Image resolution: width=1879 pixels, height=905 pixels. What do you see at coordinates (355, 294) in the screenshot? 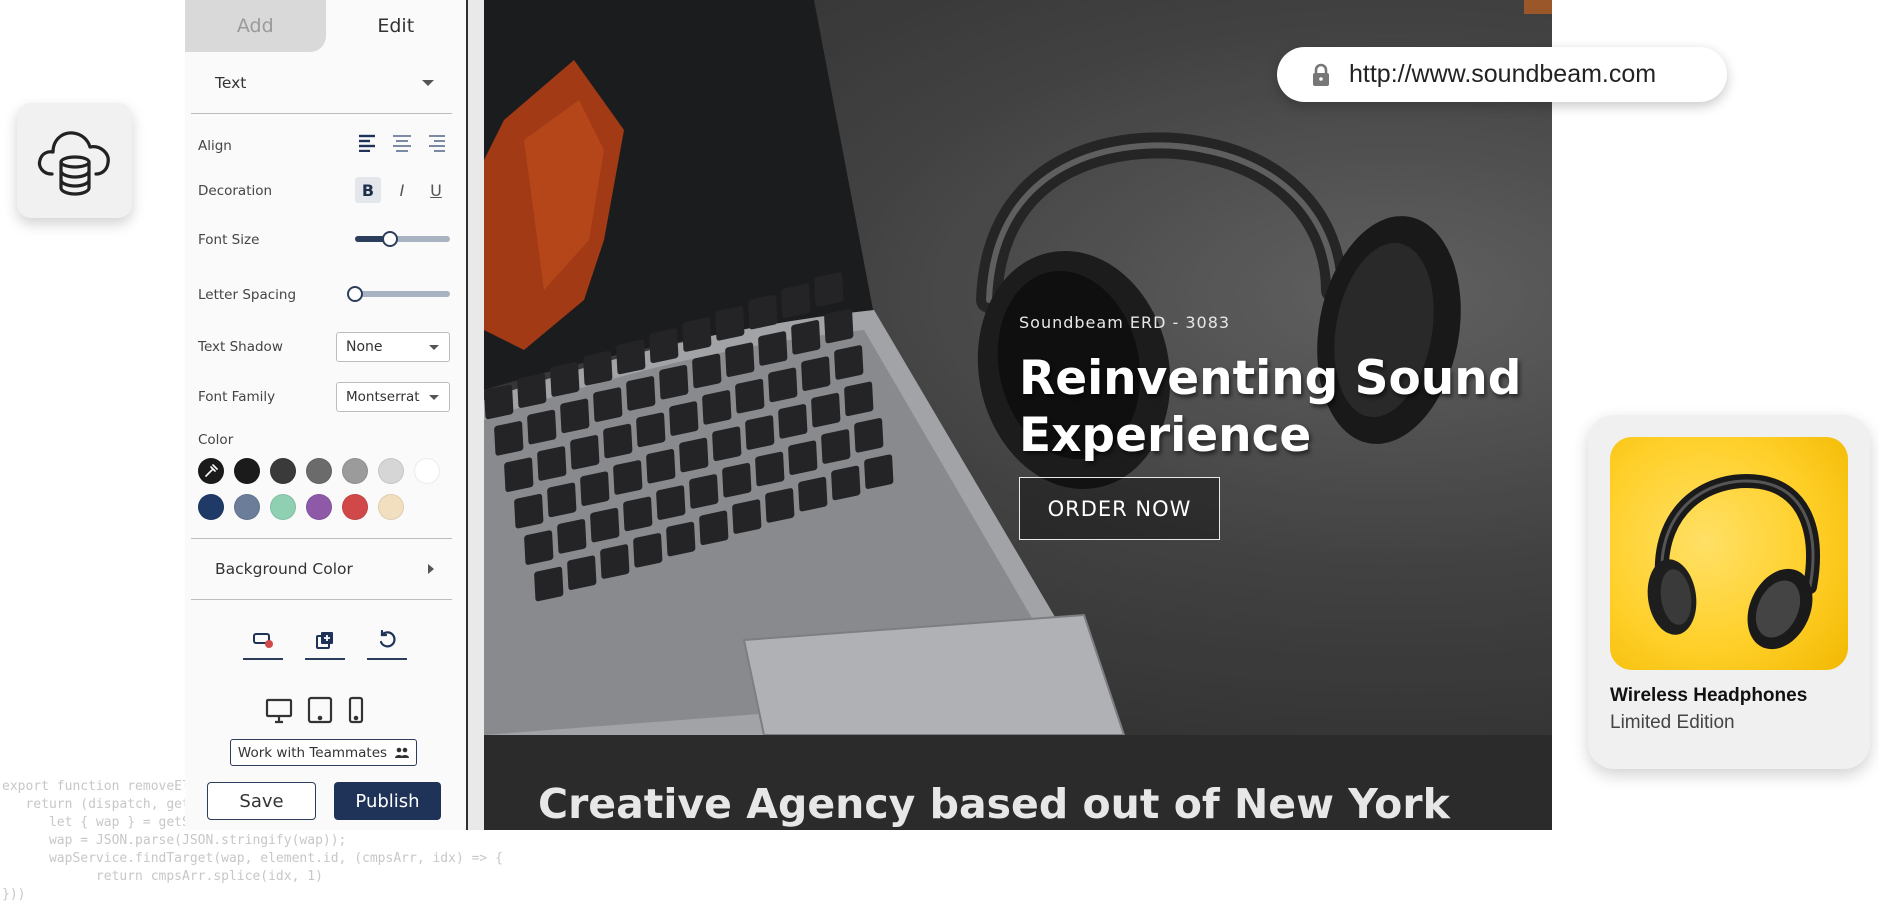
I see `letter-spacing-slider-thumb` at bounding box center [355, 294].